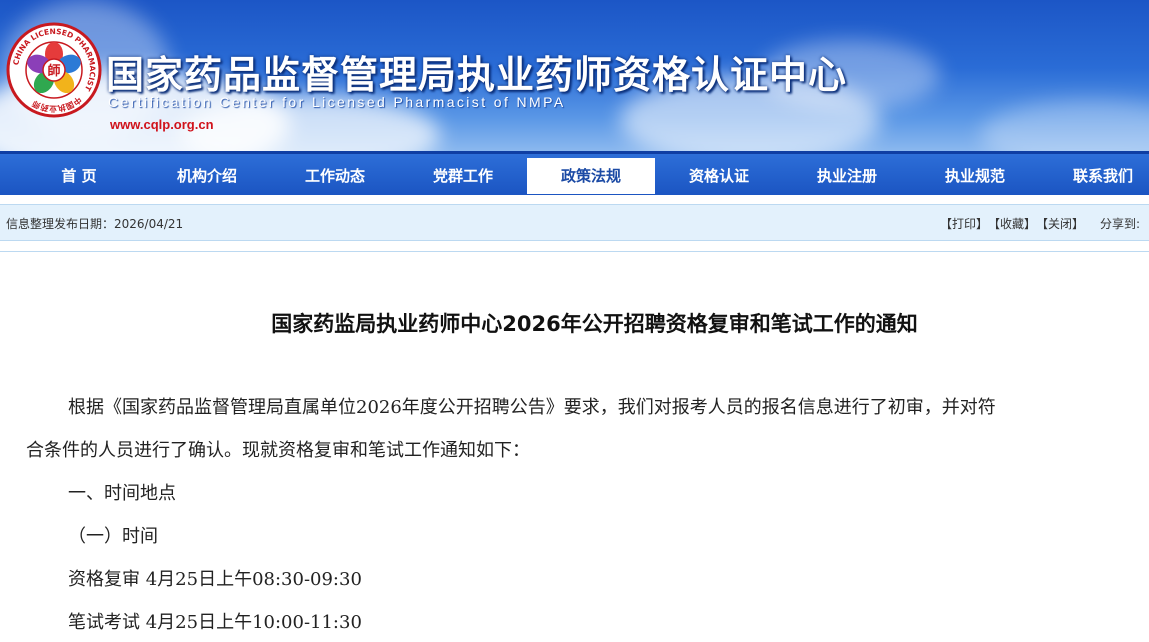  What do you see at coordinates (278, 450) in the screenshot?
I see `paragraph-1-line-2: 合条件的人员进行了确认。现就资格复审和笔试工作通知如下：` at bounding box center [278, 450].